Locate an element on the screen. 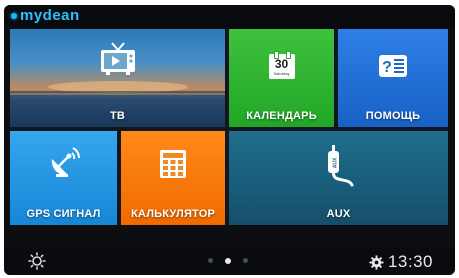 The width and height of the screenshot is (459, 278). calendar-day: 30 is located at coordinates (281, 64).